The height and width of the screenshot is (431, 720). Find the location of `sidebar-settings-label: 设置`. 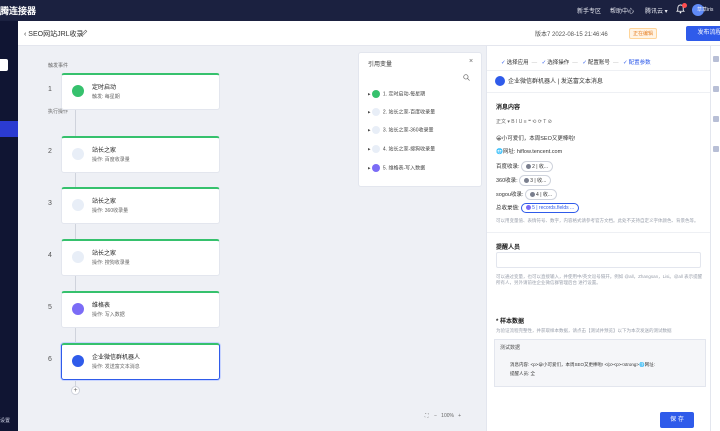

sidebar-settings-label: 设置 is located at coordinates (5, 420).